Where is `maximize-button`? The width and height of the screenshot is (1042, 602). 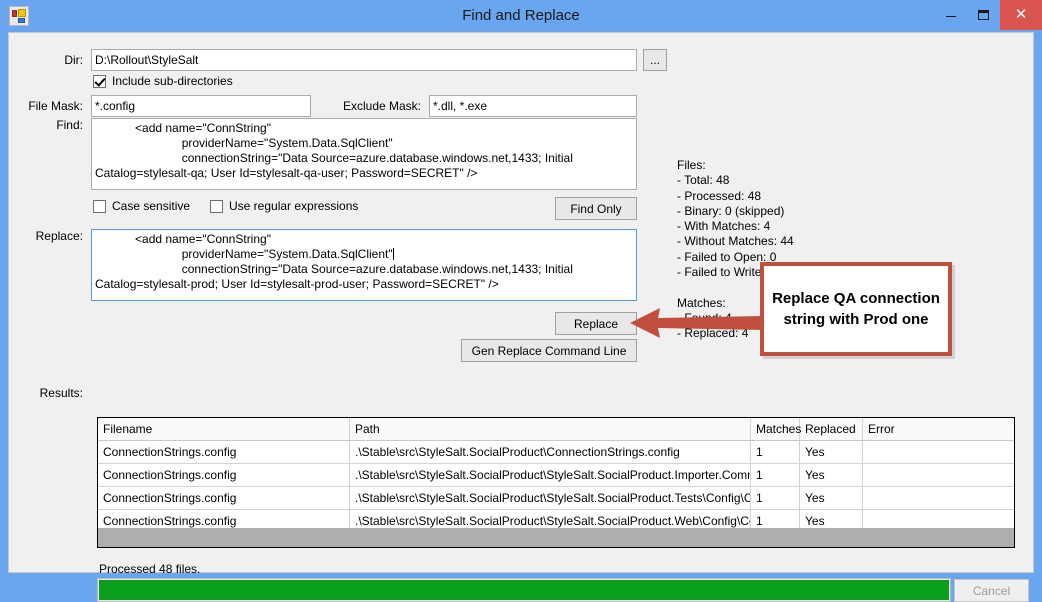
maximize-button is located at coordinates (983, 15).